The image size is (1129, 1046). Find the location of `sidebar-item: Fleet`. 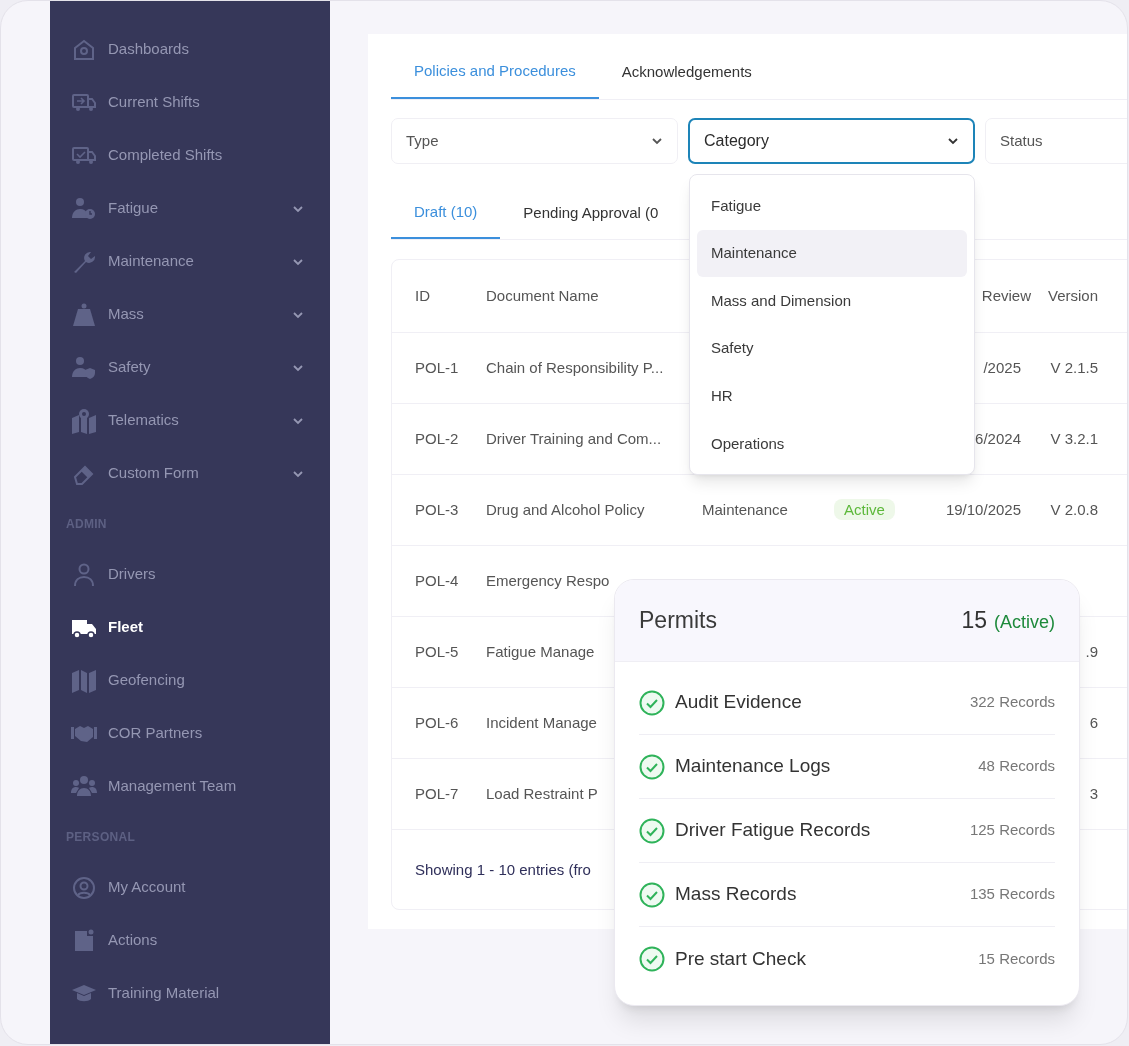

sidebar-item: Fleet is located at coordinates (190, 627).